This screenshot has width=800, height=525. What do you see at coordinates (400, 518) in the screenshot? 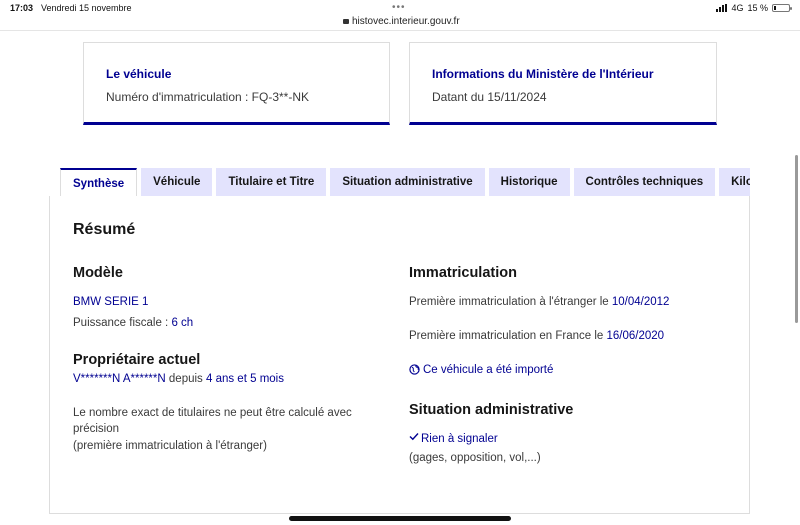
I see `home-indicator` at bounding box center [400, 518].